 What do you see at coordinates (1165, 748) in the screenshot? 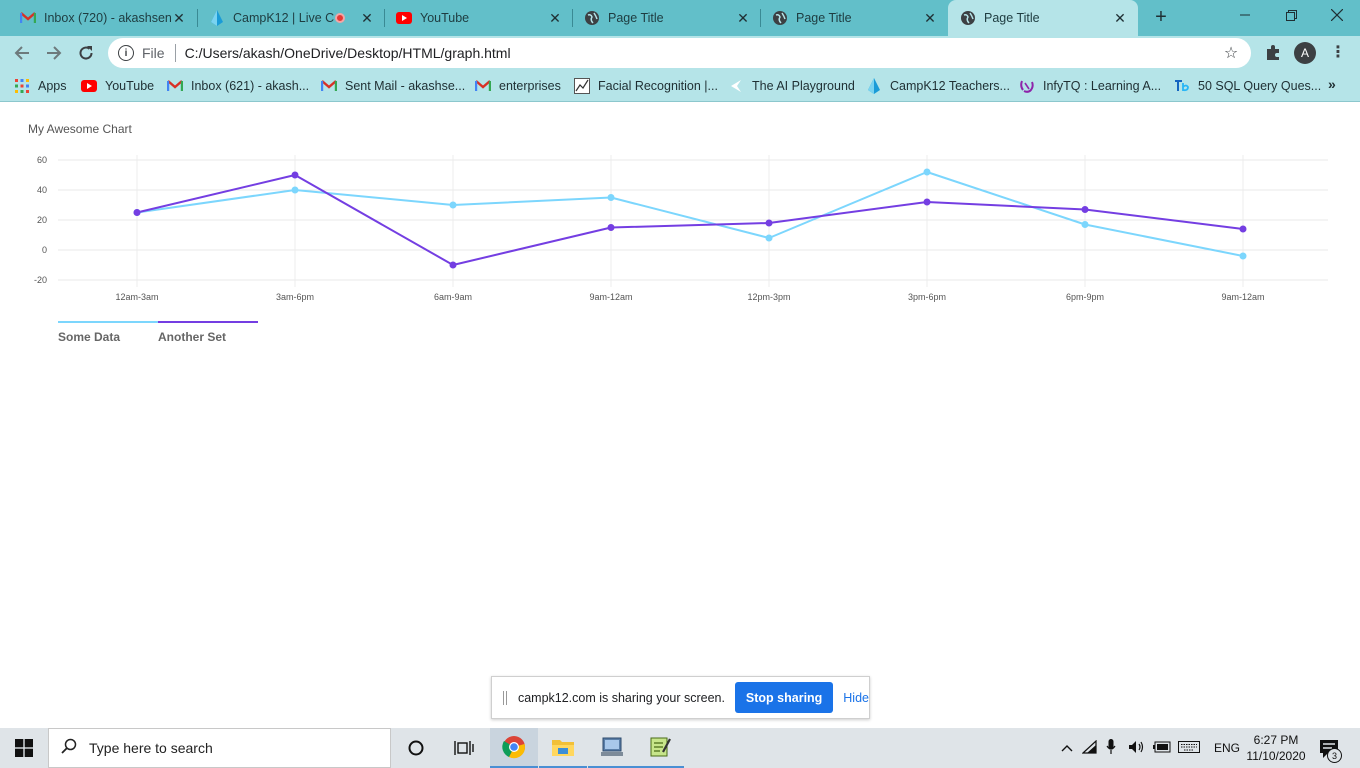
I see `battery-icon` at bounding box center [1165, 748].